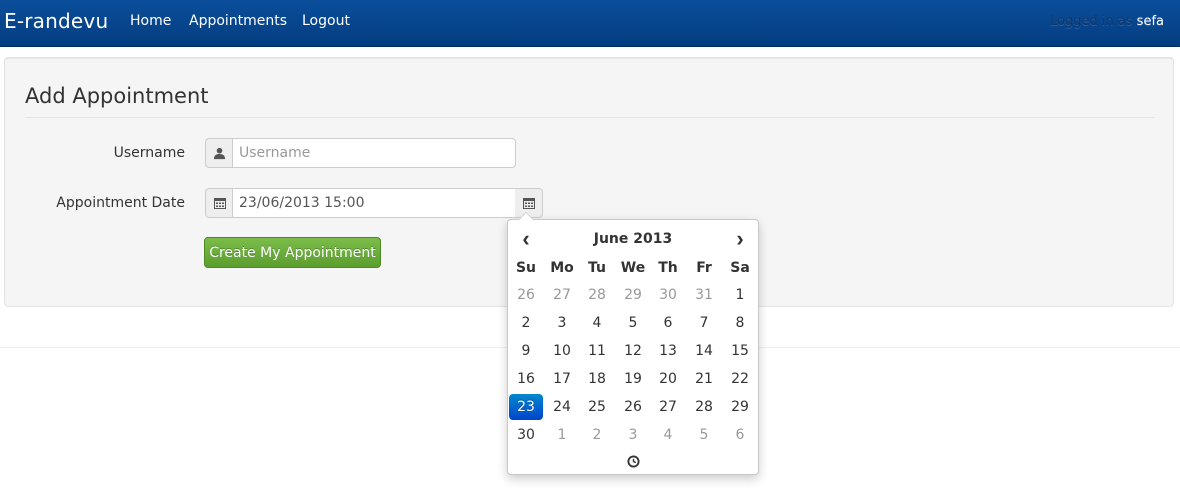 Image resolution: width=1180 pixels, height=501 pixels. What do you see at coordinates (704, 323) in the screenshot?
I see `calendar-day: 7` at bounding box center [704, 323].